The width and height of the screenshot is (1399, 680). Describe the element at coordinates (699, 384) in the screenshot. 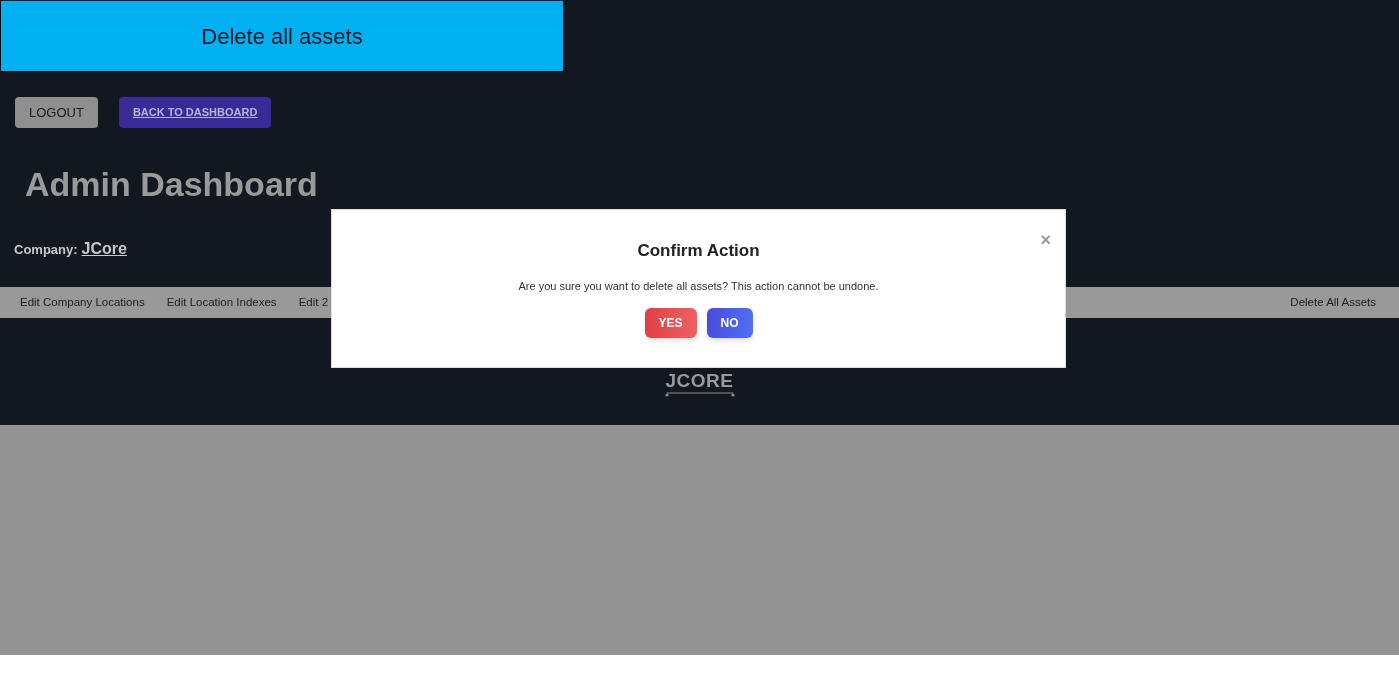

I see `logo: JCORE` at that location.